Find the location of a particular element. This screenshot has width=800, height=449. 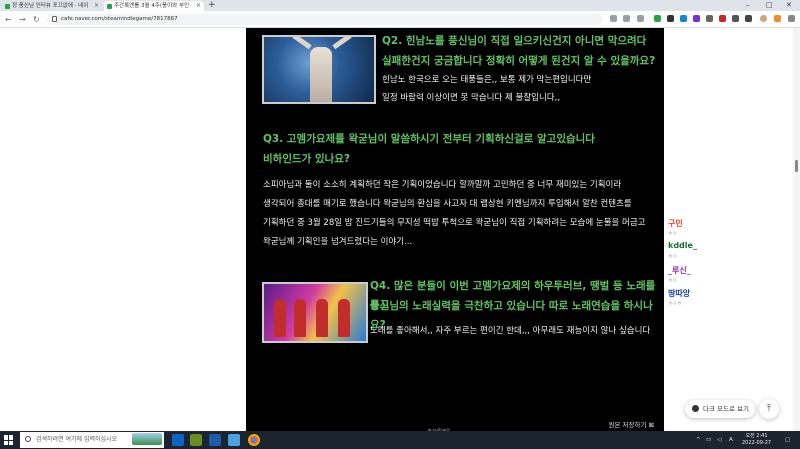

clock-time: 오전 2:41 is located at coordinates (756, 436).